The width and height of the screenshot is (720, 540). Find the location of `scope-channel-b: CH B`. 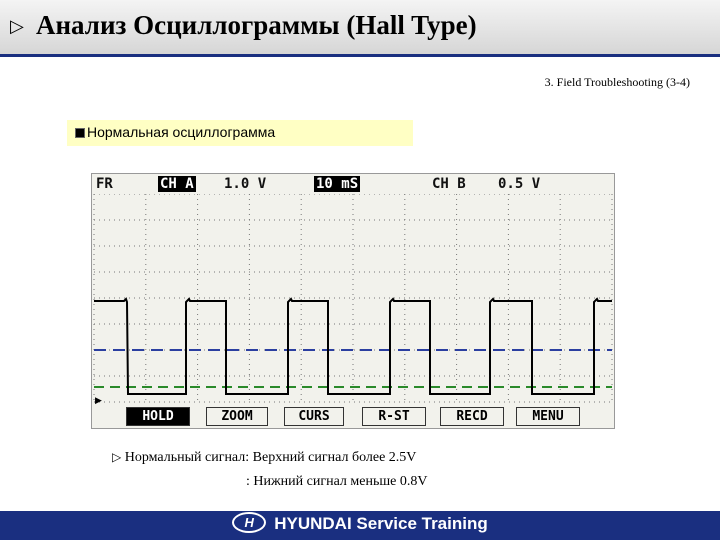

scope-channel-b: CH B is located at coordinates (449, 184).